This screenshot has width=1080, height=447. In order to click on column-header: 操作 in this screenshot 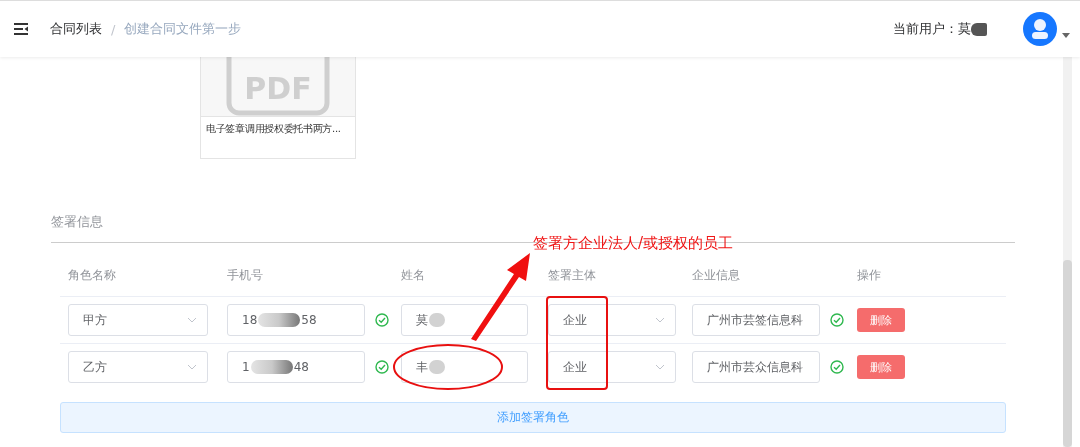, I will do `click(869, 275)`.